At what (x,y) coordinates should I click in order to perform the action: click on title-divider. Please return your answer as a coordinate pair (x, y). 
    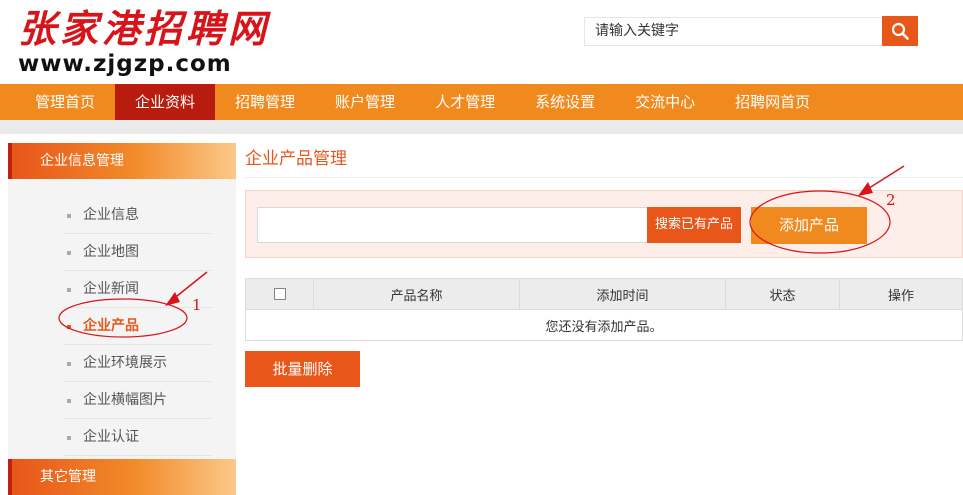
    Looking at the image, I should click on (604, 177).